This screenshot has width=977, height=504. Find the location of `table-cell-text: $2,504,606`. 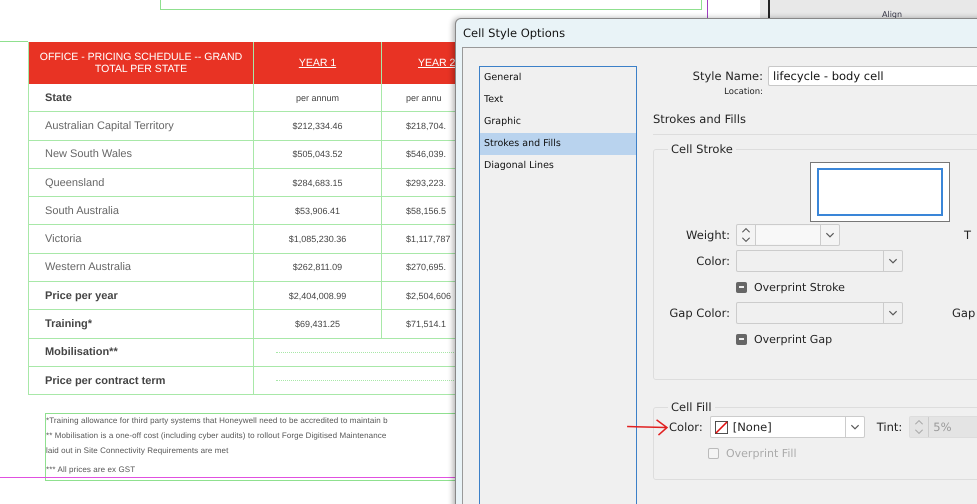

table-cell-text: $2,504,606 is located at coordinates (428, 296).